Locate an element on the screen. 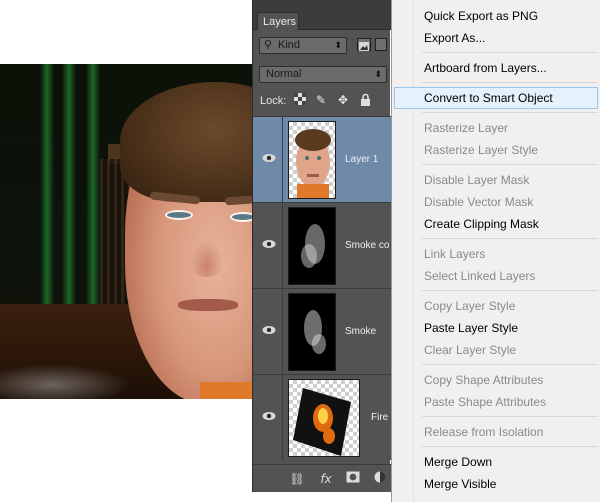  layer-row-fire: Fire is located at coordinates (322, 417).